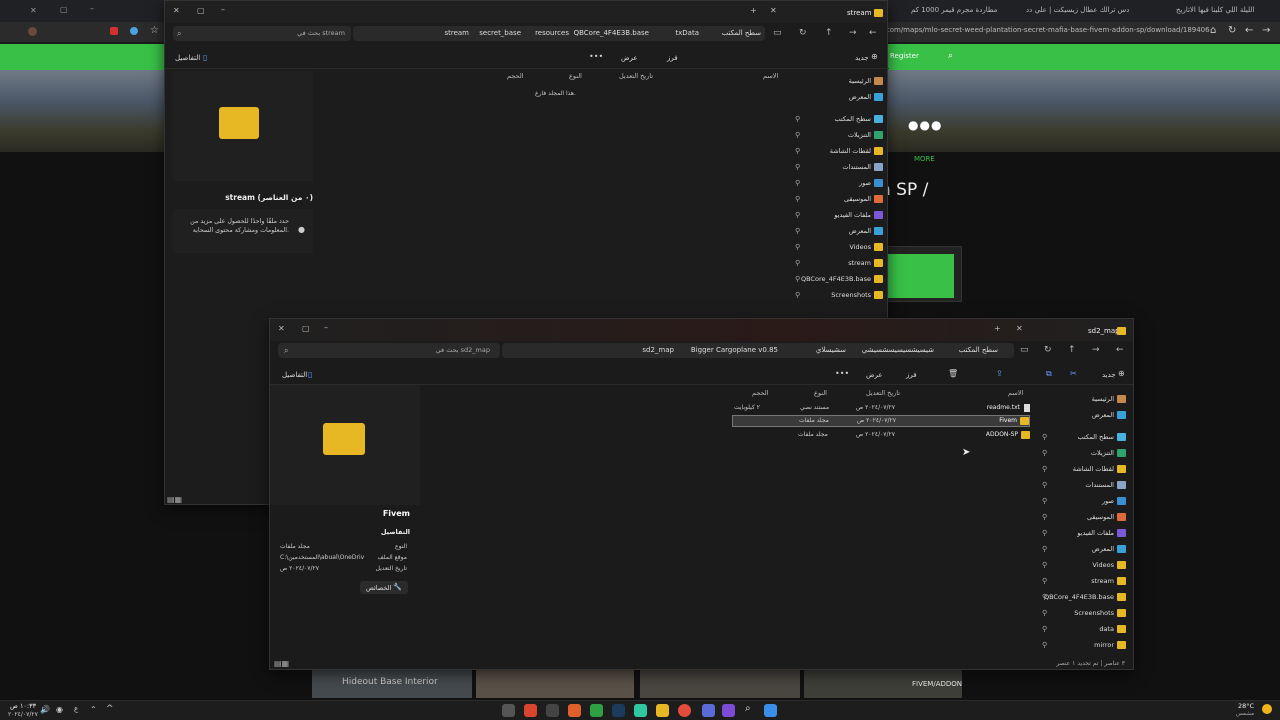 This screenshot has width=1280, height=720. I want to click on star-icon: ☆, so click(154, 30).